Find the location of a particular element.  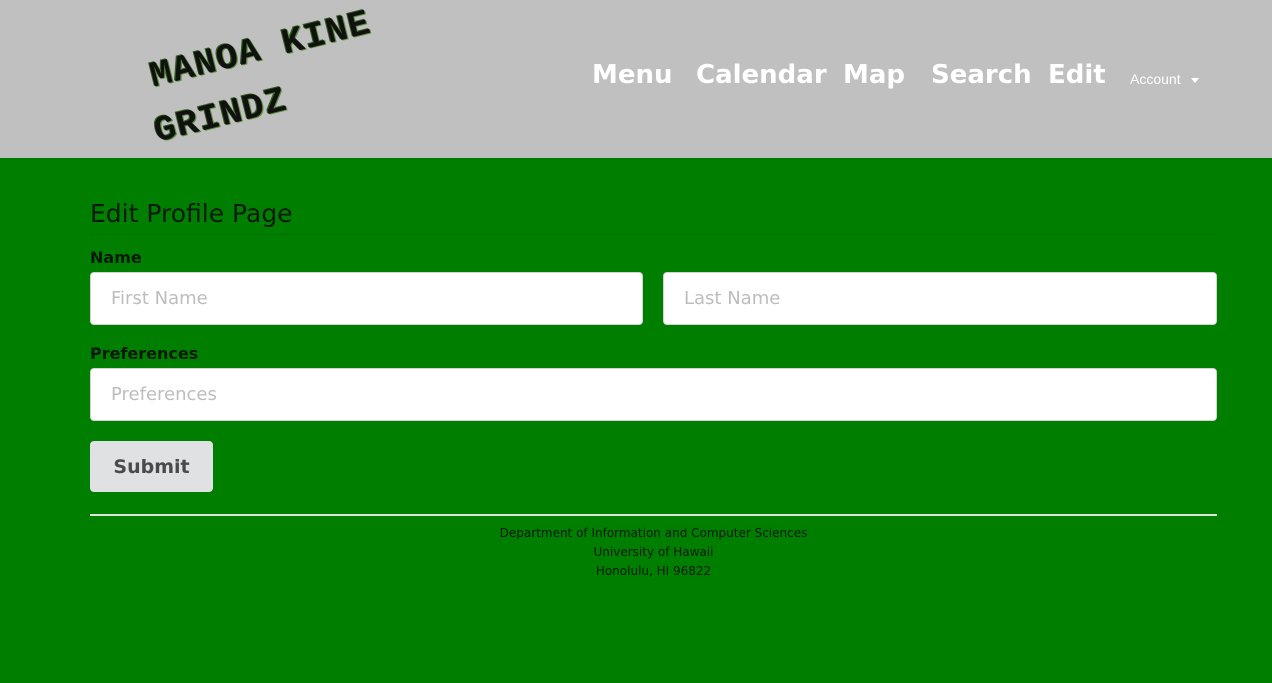

nav-edit: Edit is located at coordinates (1077, 75).